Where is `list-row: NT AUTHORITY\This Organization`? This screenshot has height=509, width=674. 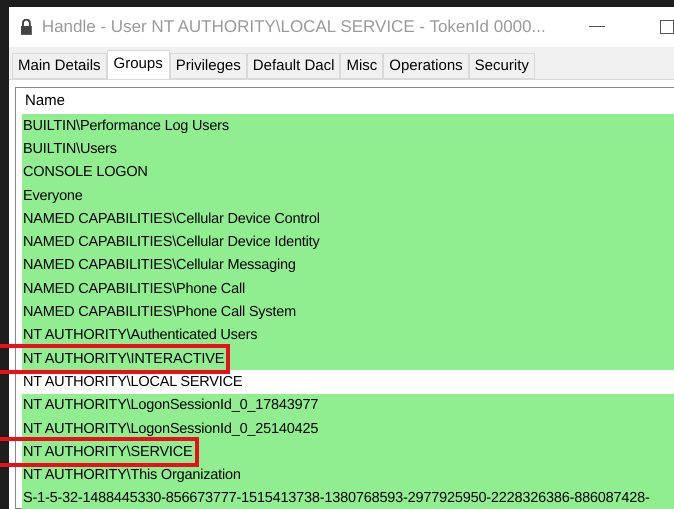
list-row: NT AUTHORITY\This Organization is located at coordinates (131, 475).